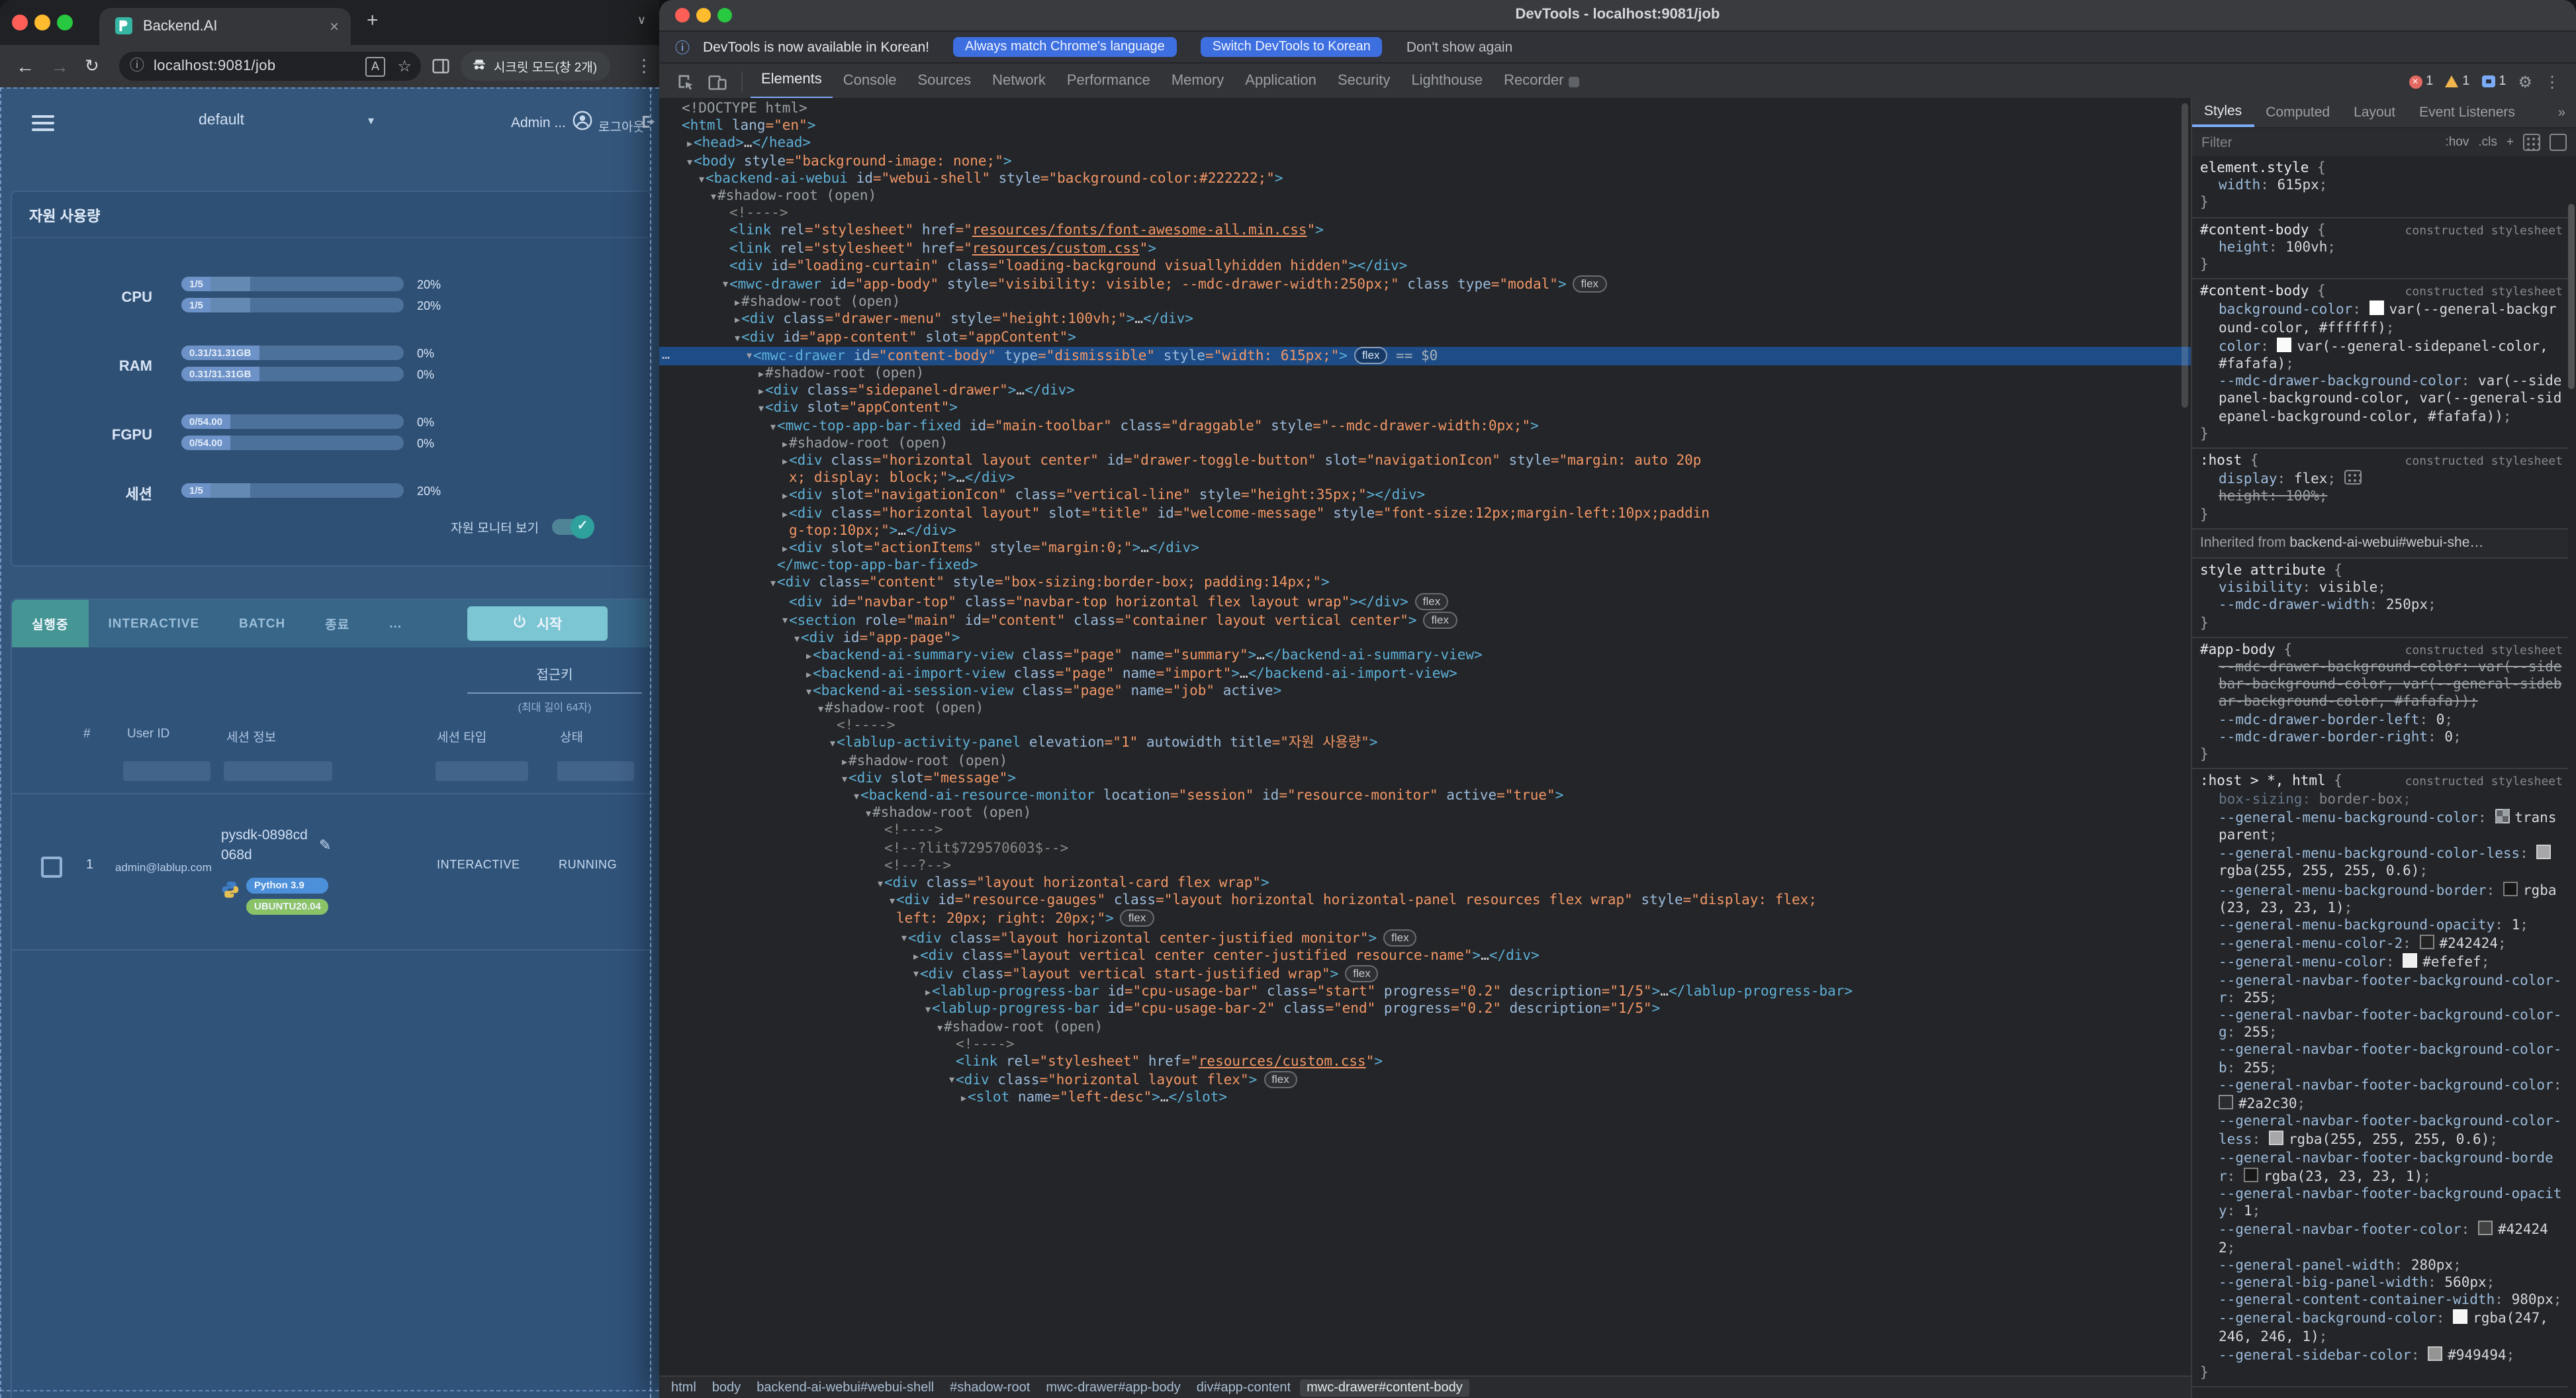  What do you see at coordinates (2185, 256) in the screenshot?
I see `elements-scrollbar` at bounding box center [2185, 256].